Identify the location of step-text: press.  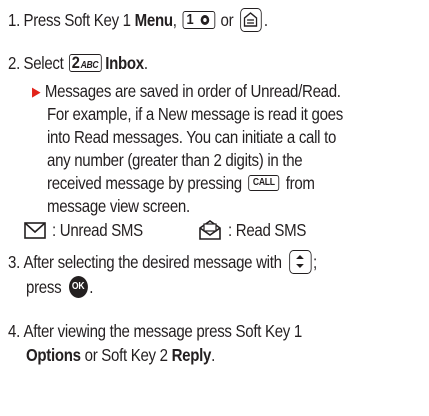
(44, 287).